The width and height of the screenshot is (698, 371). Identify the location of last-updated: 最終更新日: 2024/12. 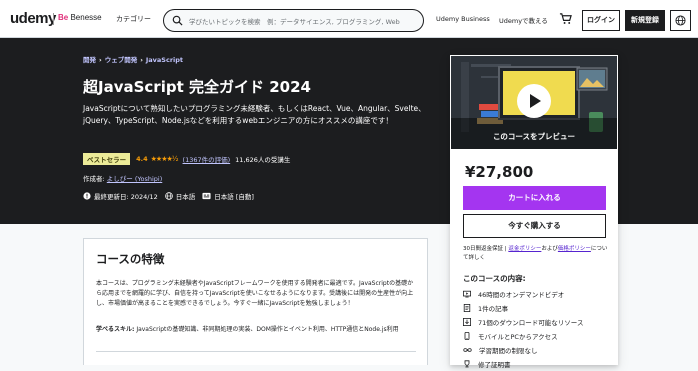
(120, 196).